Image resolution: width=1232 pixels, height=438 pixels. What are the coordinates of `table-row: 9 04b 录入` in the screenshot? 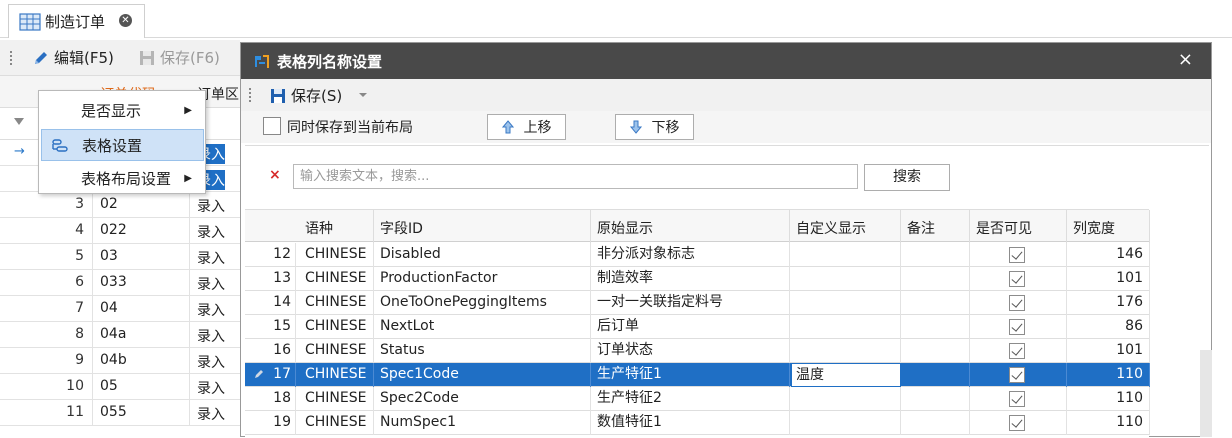 It's located at (120, 361).